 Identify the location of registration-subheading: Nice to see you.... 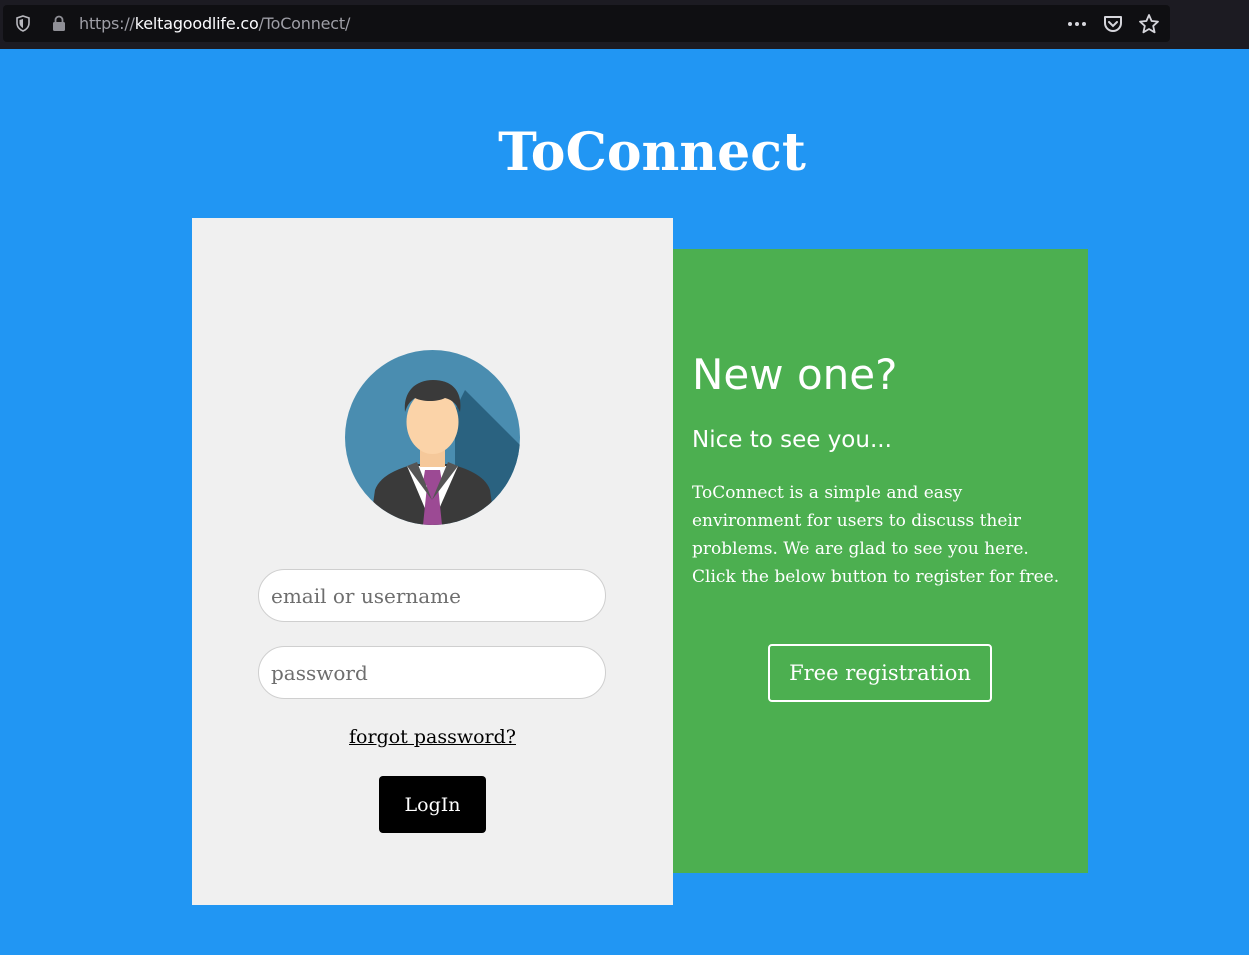
(792, 440).